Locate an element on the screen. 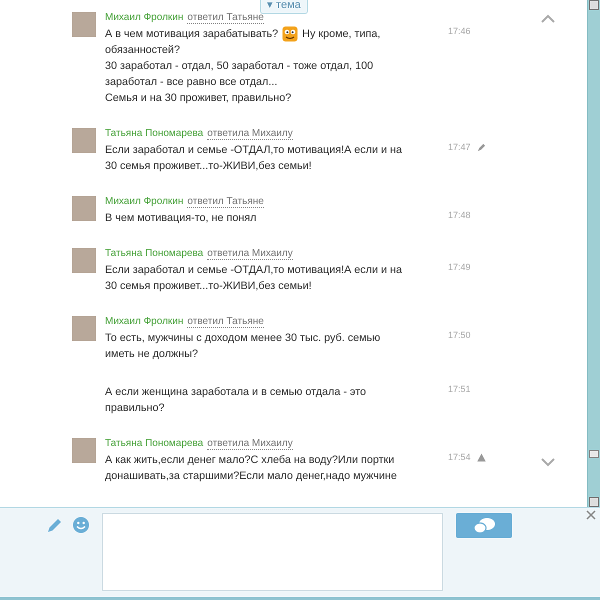 The height and width of the screenshot is (600, 600). message-input is located at coordinates (272, 552).